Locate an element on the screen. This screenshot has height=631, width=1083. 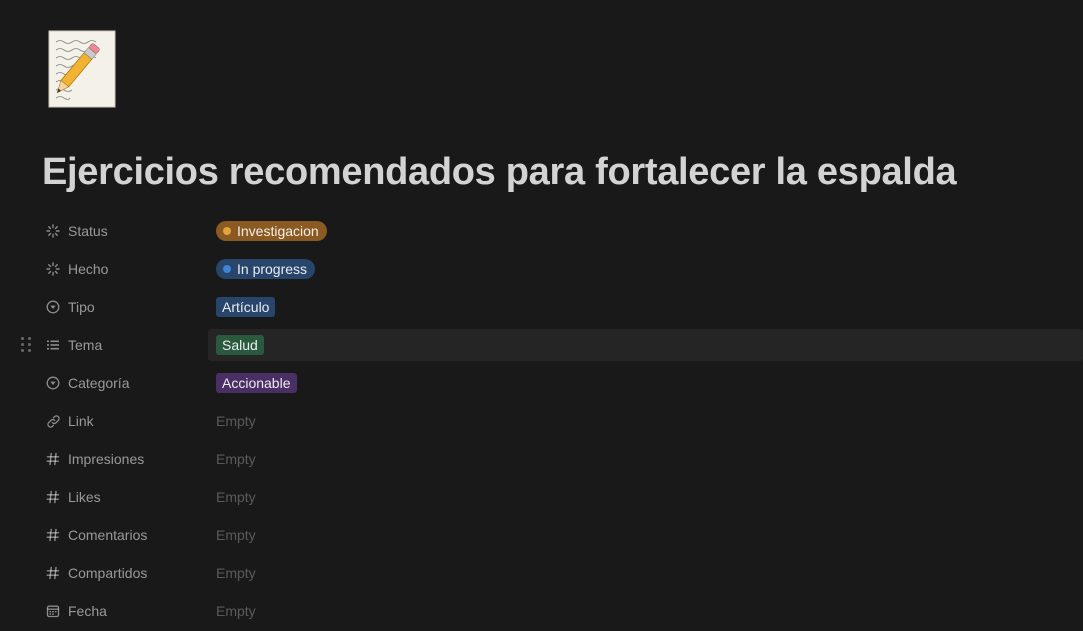
property-label-status: Status is located at coordinates (125, 231).